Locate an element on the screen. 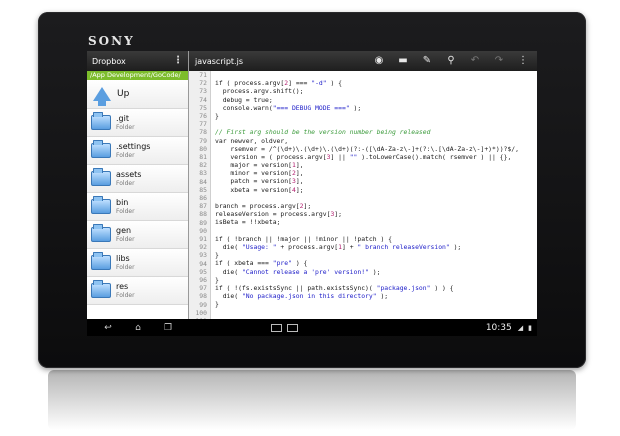  search-icon: ⚲ is located at coordinates (451, 61).